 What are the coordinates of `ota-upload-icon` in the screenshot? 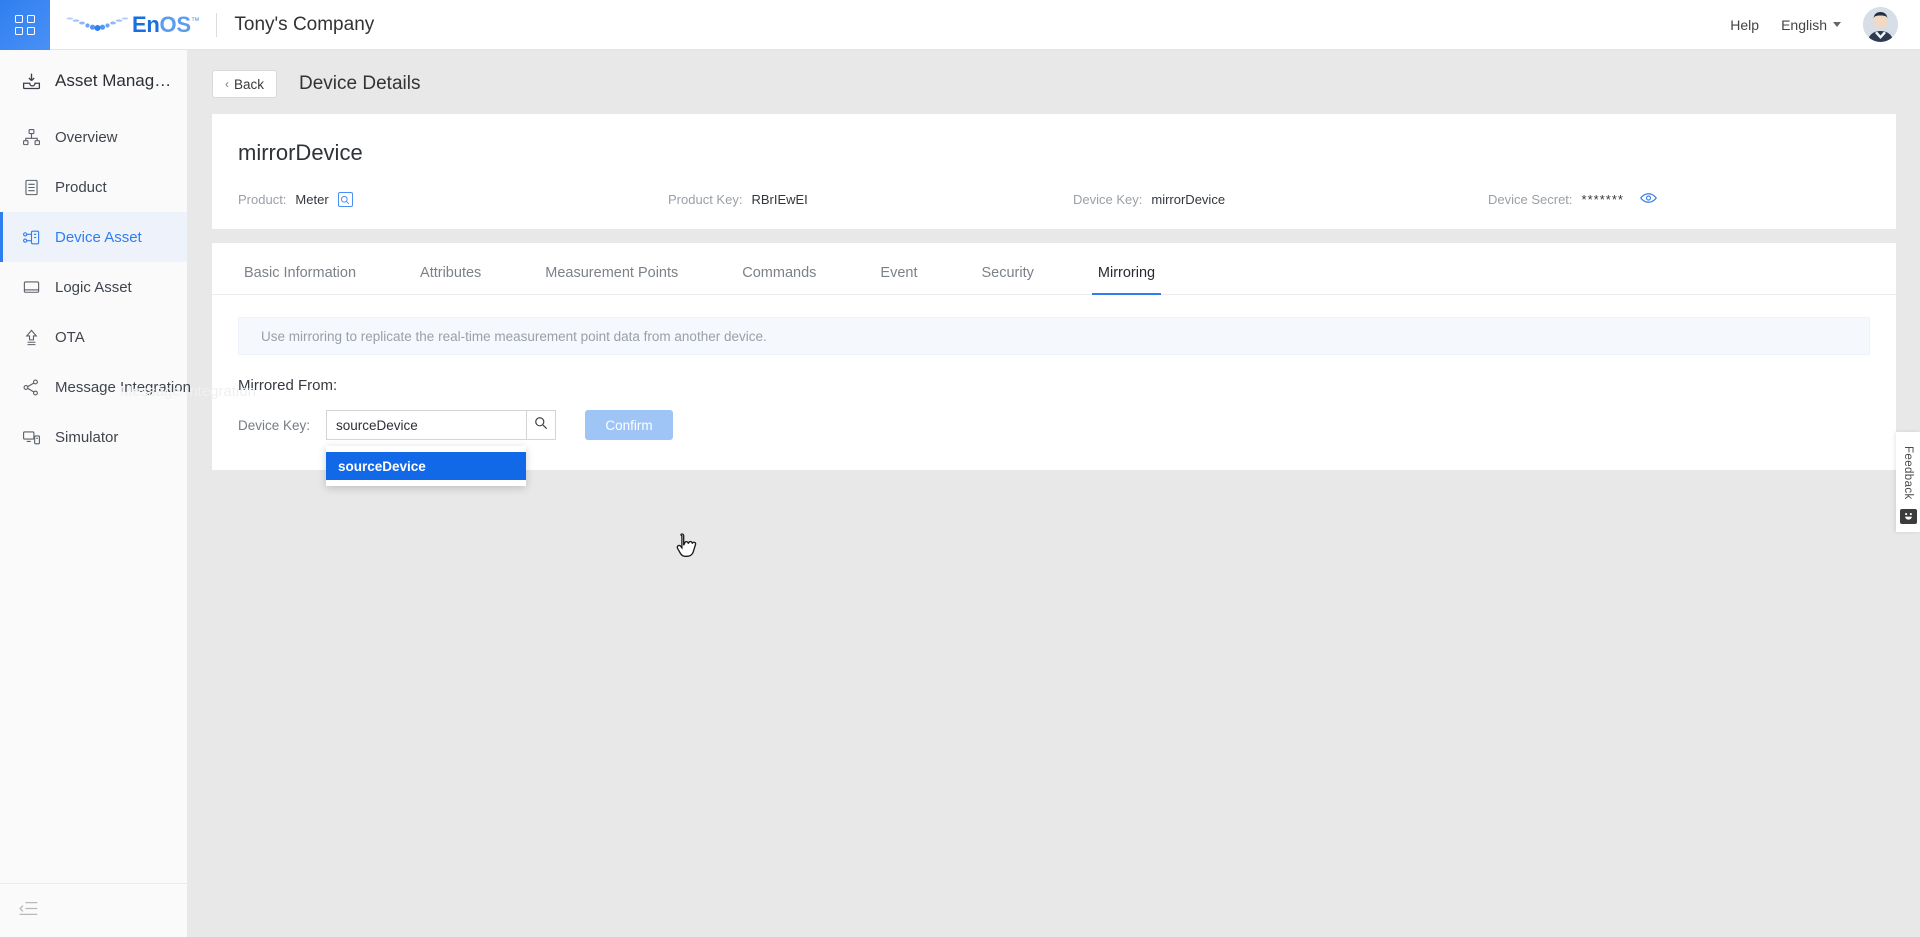 It's located at (31, 337).